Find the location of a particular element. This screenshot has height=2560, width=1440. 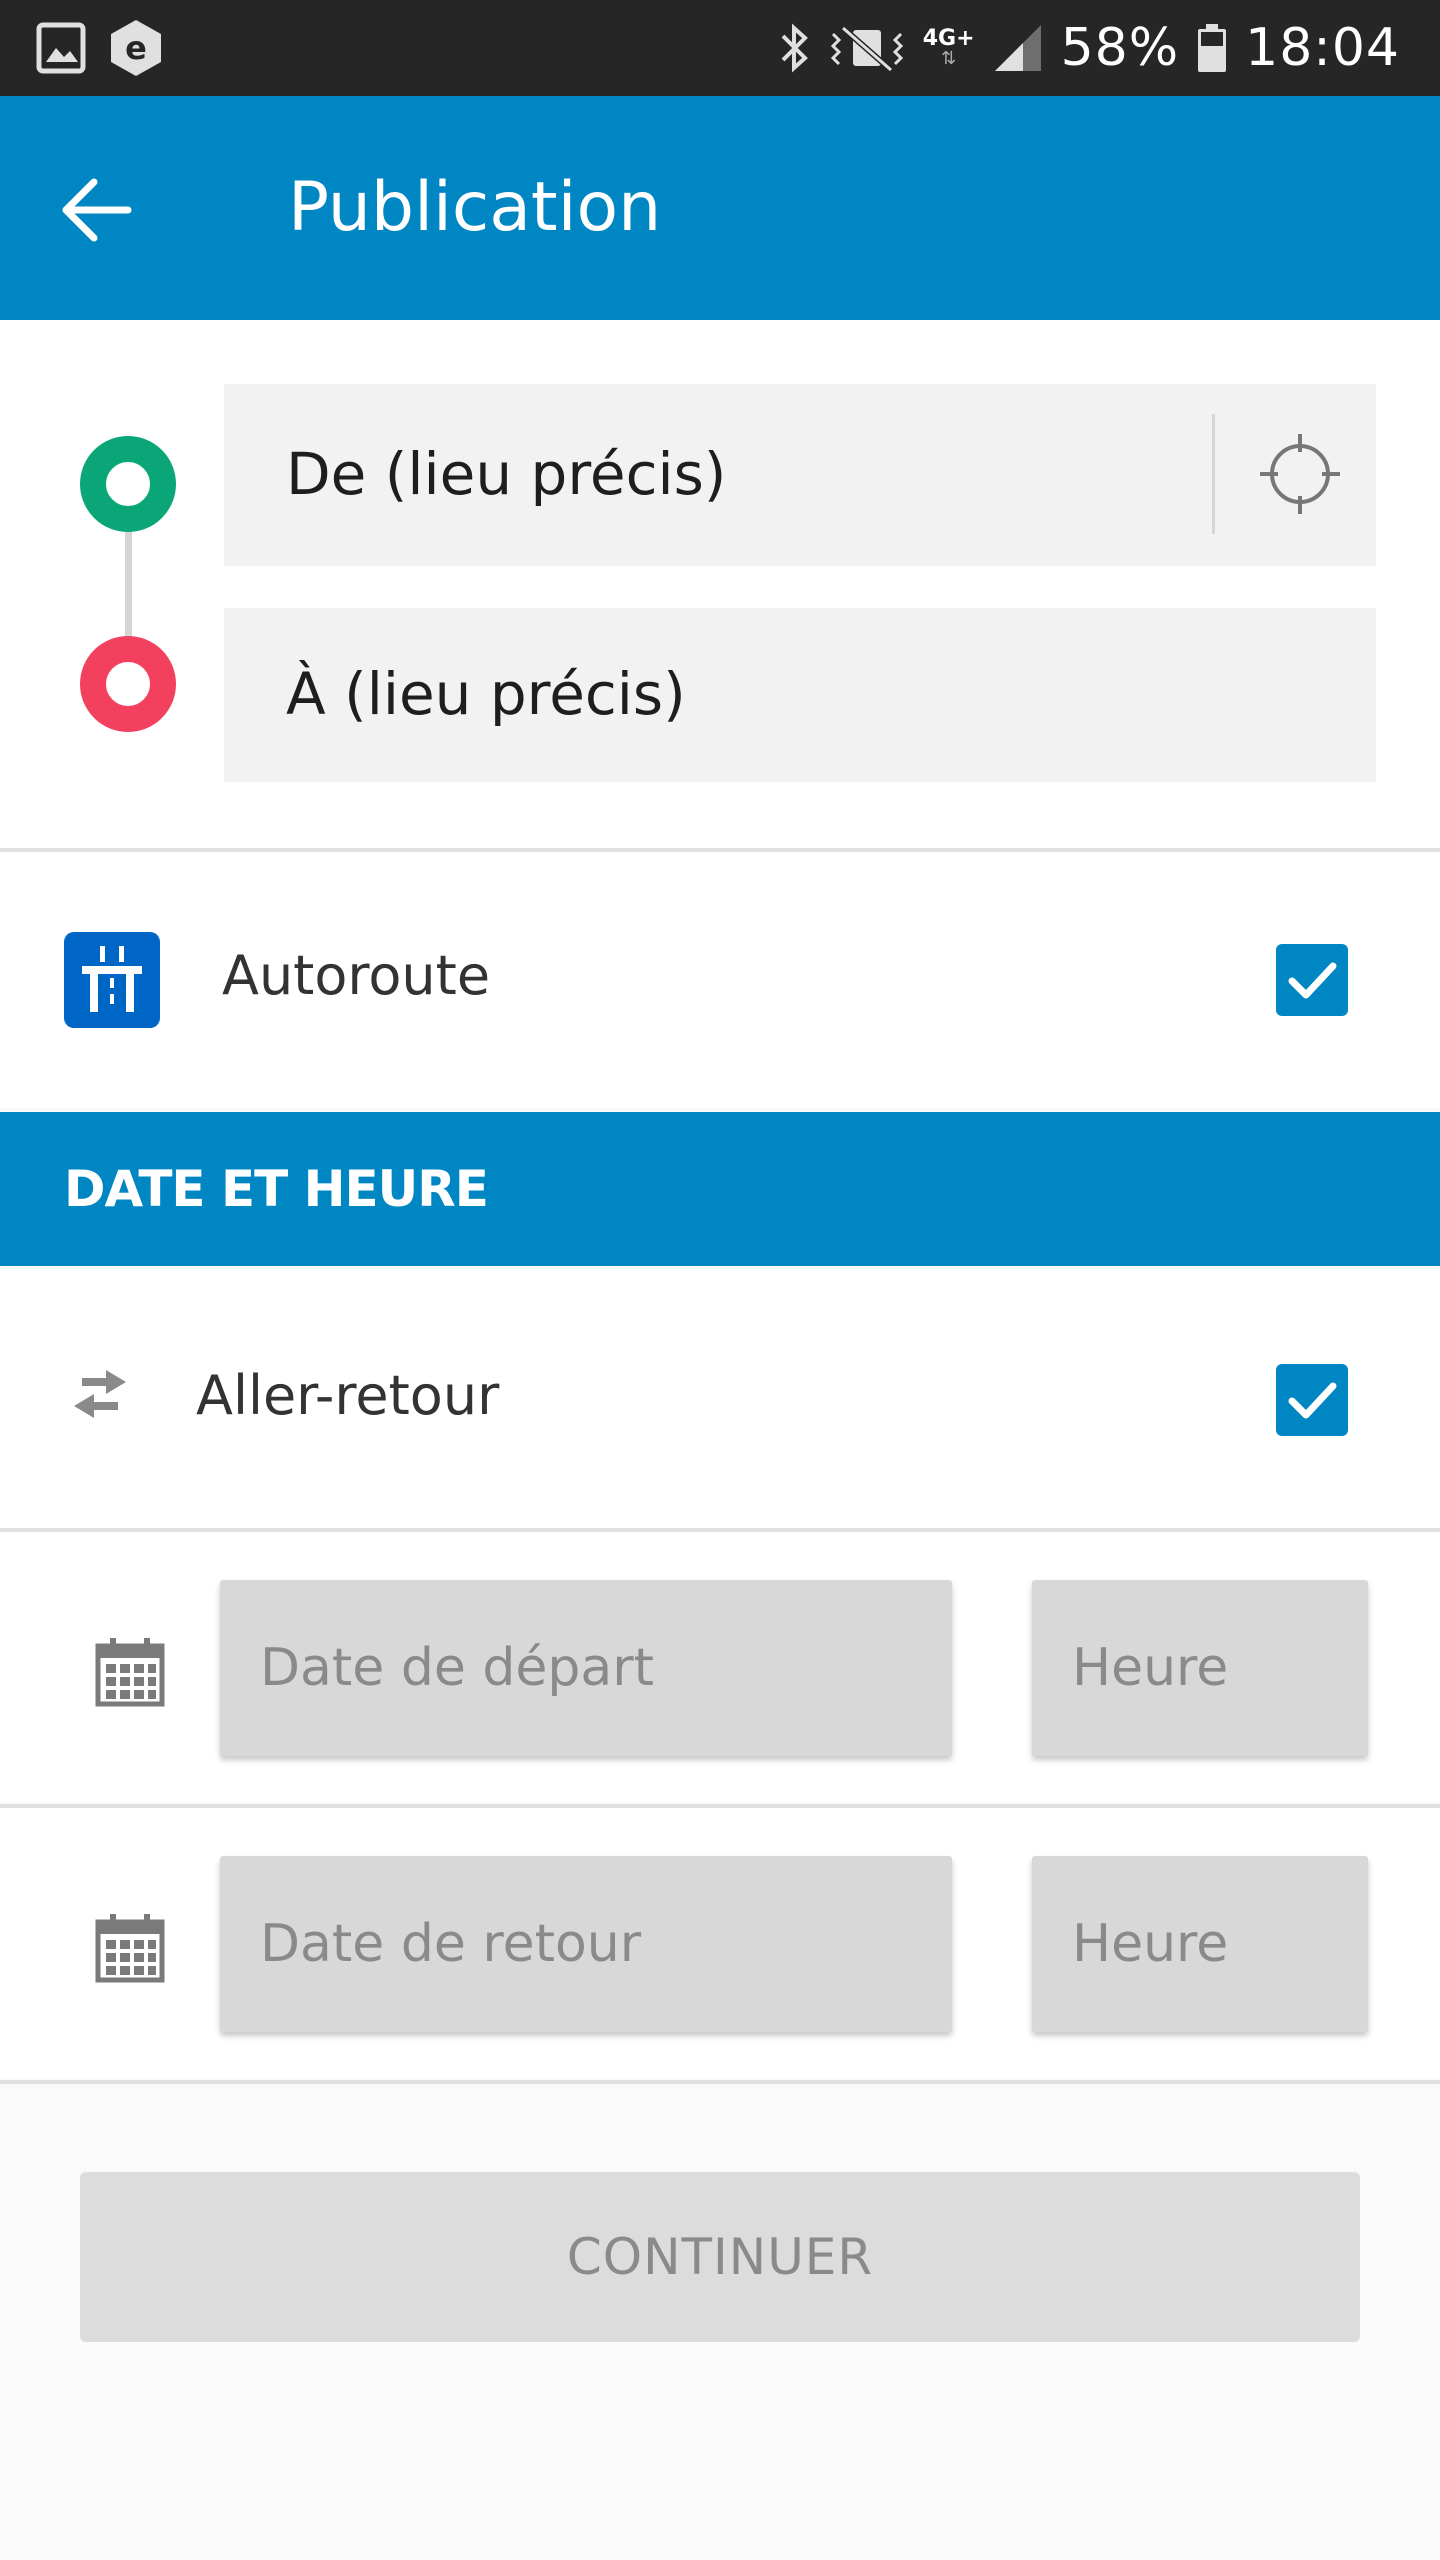

network-type: 4G+ ⇅ is located at coordinates (948, 47).